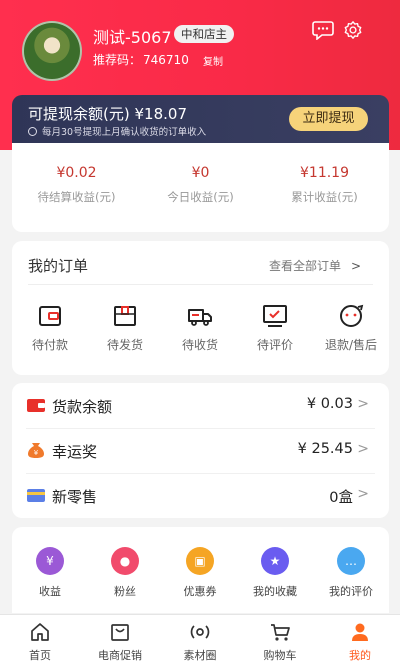  Describe the element at coordinates (204, 34) in the screenshot. I see `role-badge: 中和店主` at that location.